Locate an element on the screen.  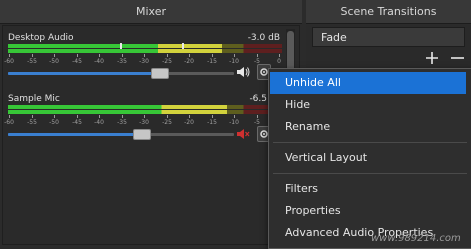
meter-scale-label: -5 is located at coordinates (257, 122).